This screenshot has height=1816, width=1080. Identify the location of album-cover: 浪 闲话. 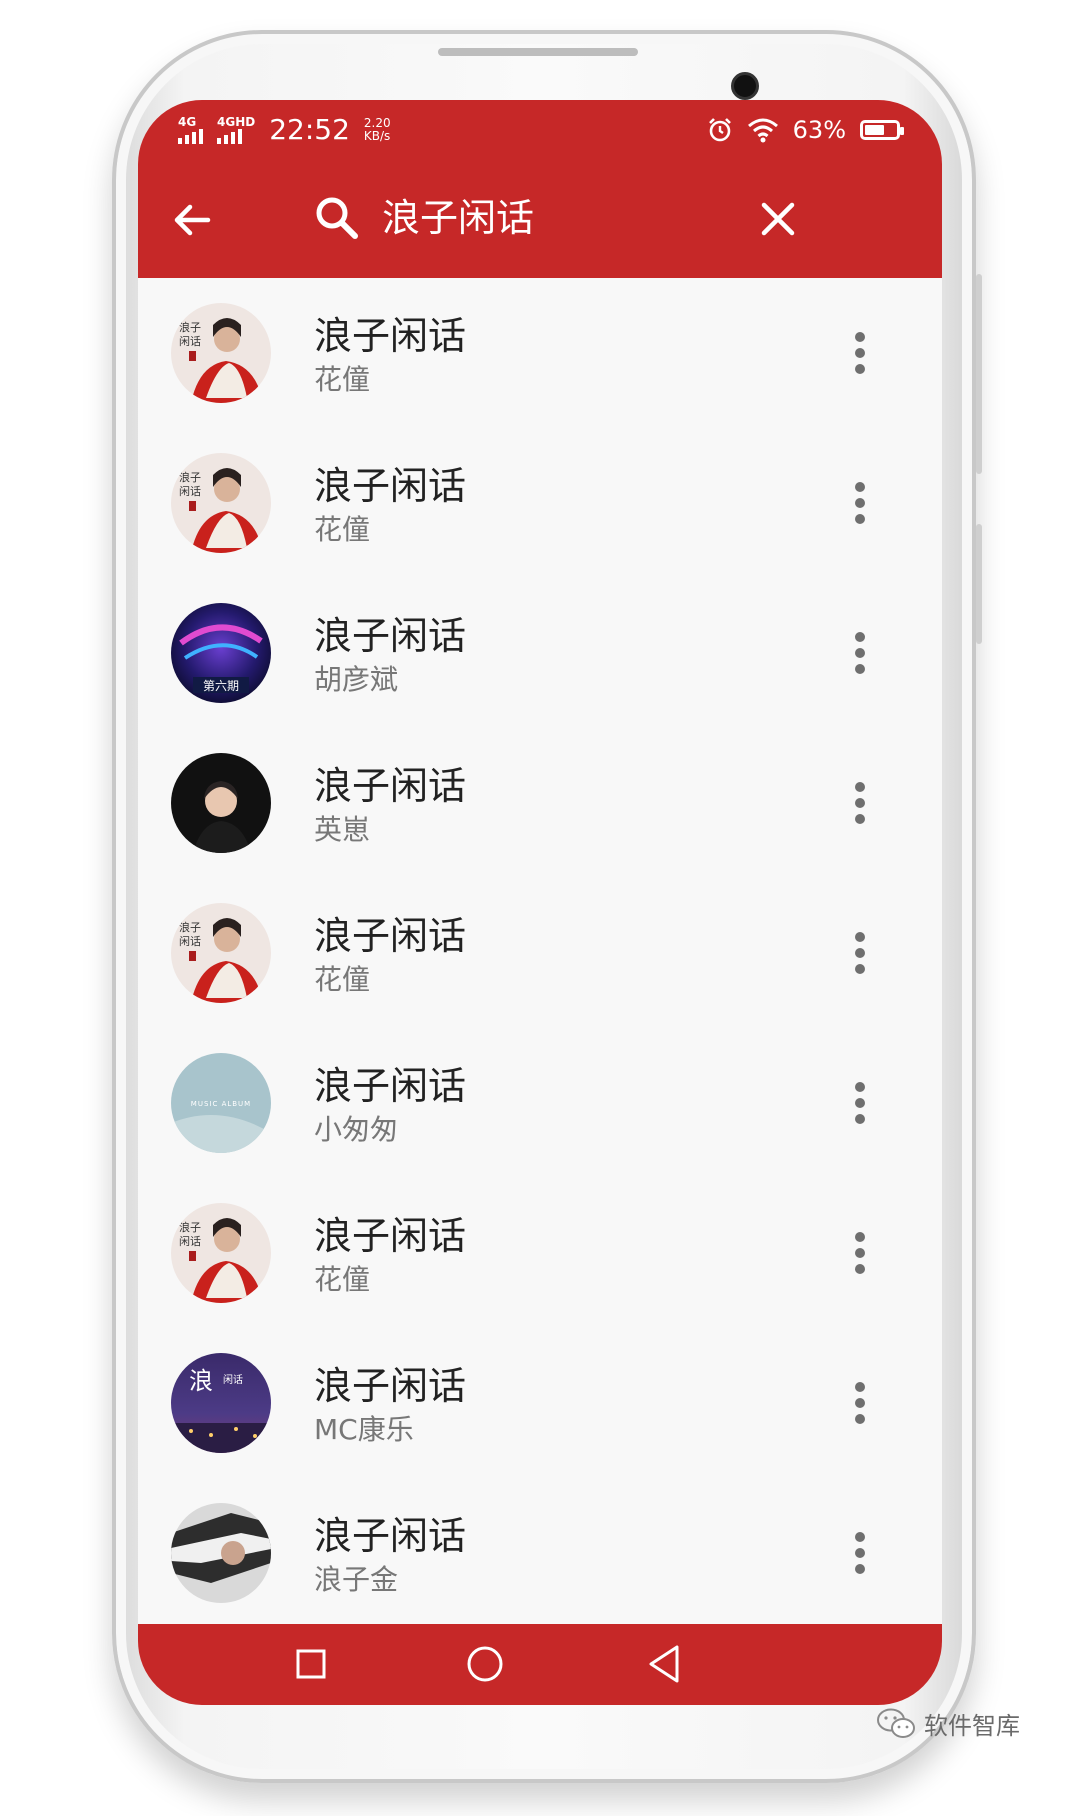
(221, 1403).